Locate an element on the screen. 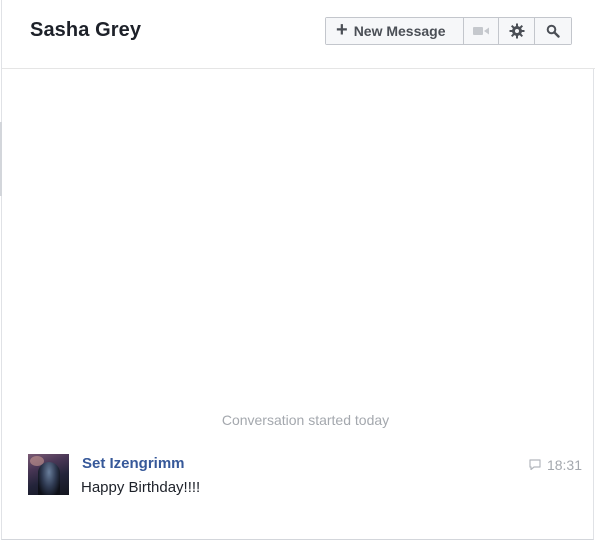 The height and width of the screenshot is (542, 597). new-message-button: + New Message is located at coordinates (395, 31).